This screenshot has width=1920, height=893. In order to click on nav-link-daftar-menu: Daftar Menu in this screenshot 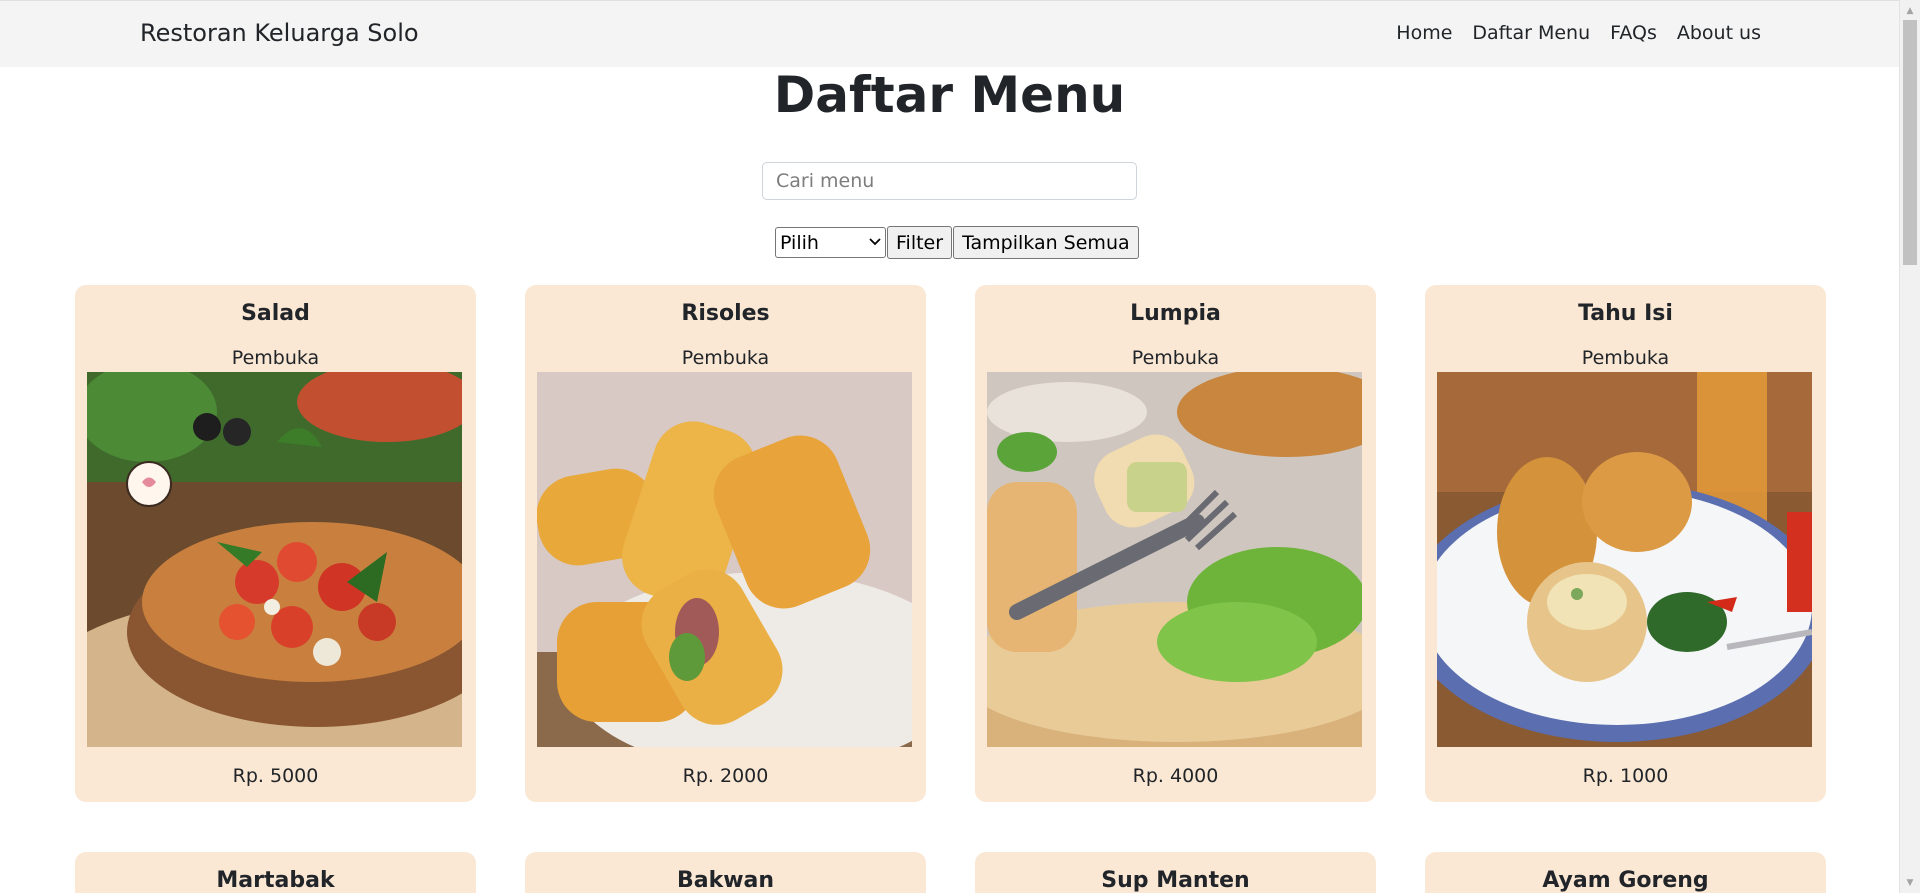, I will do `click(1531, 33)`.